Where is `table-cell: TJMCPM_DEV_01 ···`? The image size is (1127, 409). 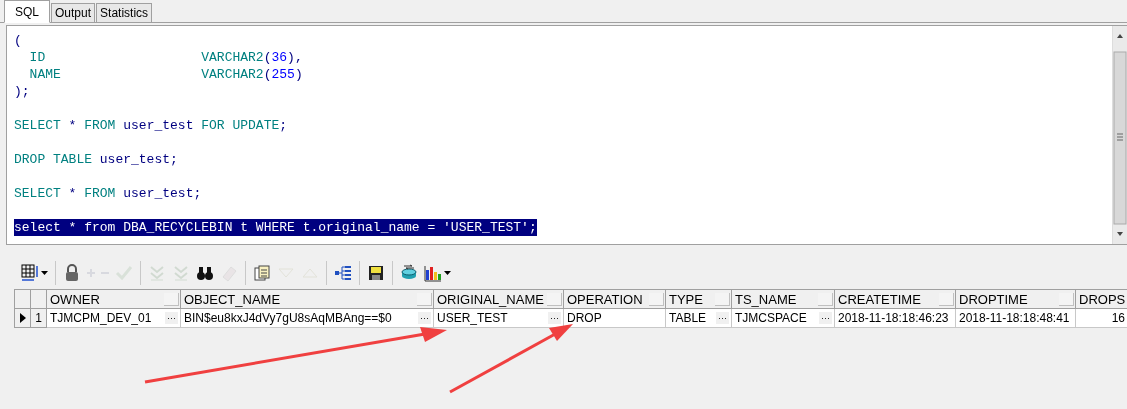
table-cell: TJMCPM_DEV_01 ··· is located at coordinates (114, 318).